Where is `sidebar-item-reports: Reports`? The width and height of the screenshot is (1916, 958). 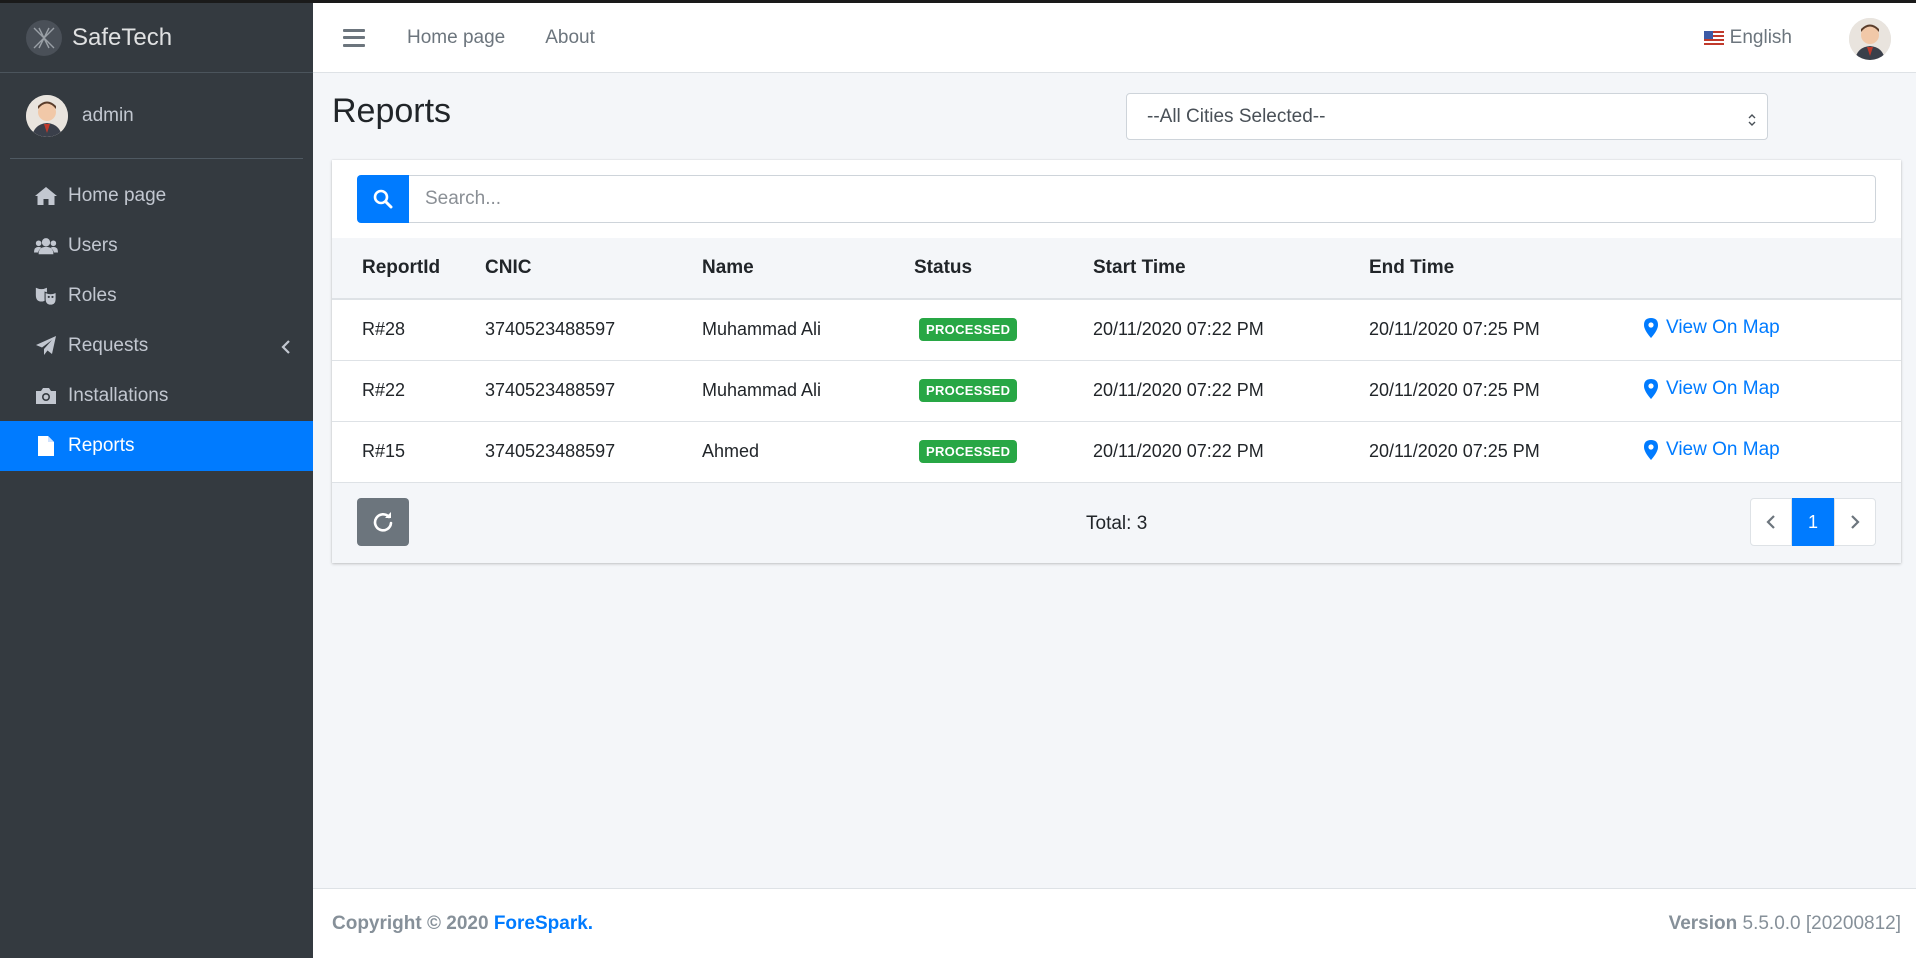 sidebar-item-reports: Reports is located at coordinates (156, 446).